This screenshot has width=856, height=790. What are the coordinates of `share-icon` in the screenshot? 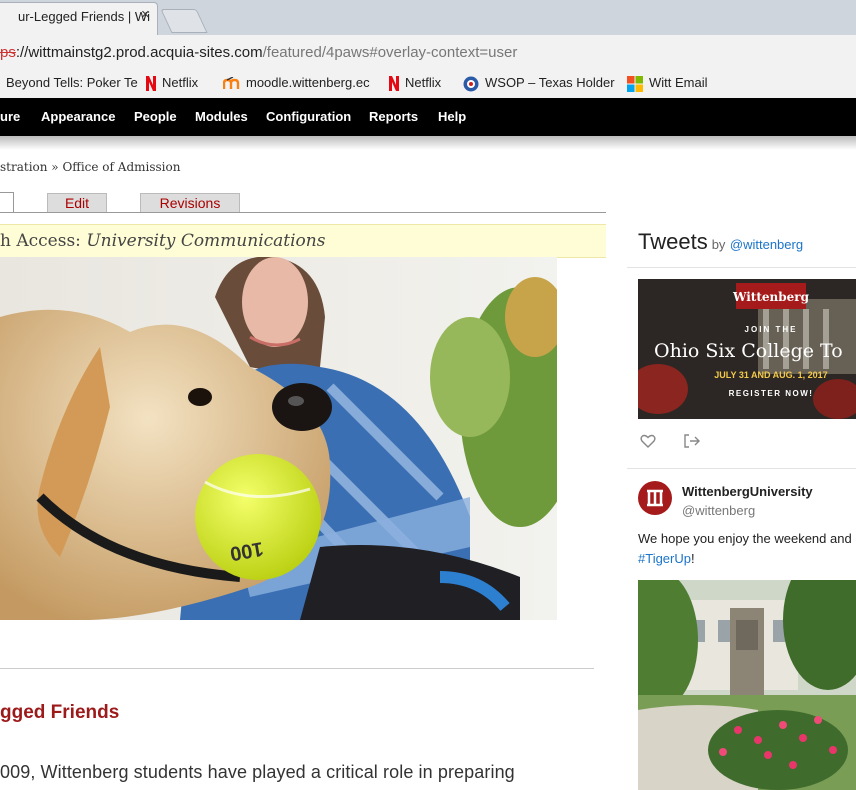 It's located at (691, 441).